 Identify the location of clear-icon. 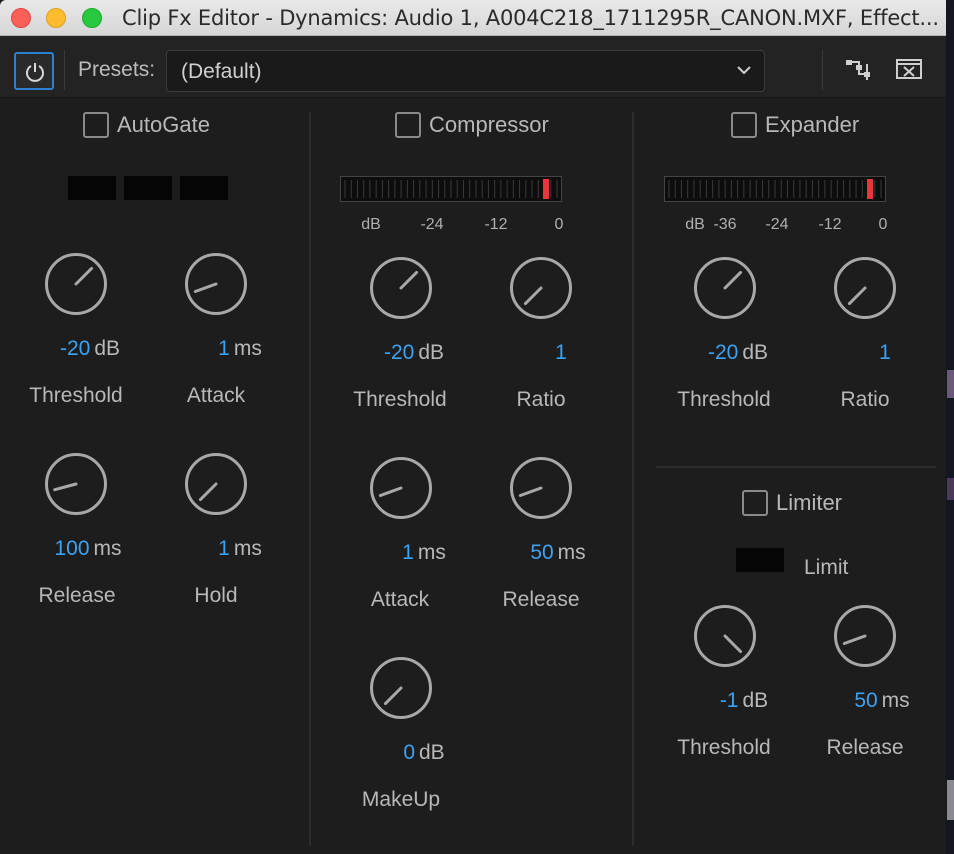
(909, 69).